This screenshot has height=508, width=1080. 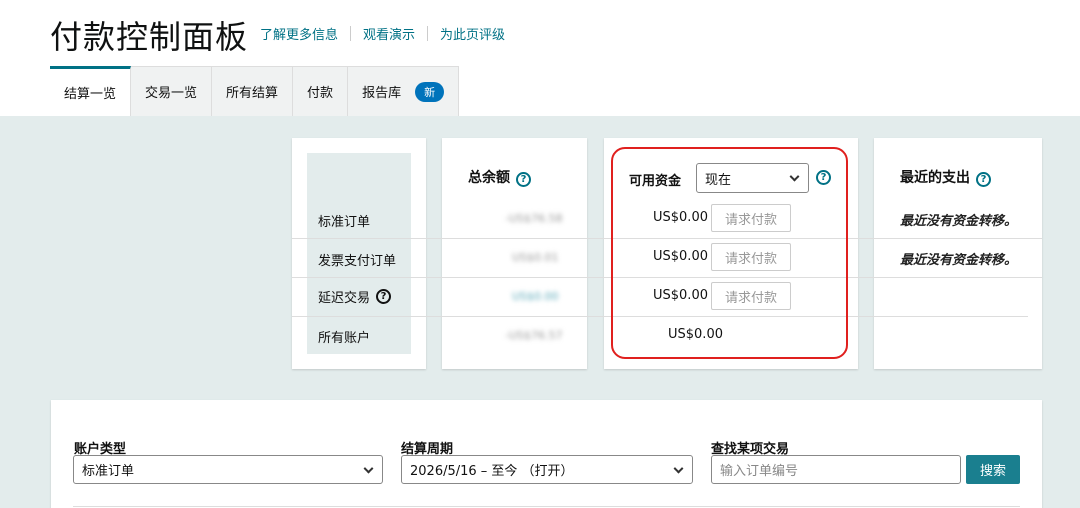 I want to click on header-links: 了解更多信息 观看演示 为此页评级, so click(x=382, y=33).